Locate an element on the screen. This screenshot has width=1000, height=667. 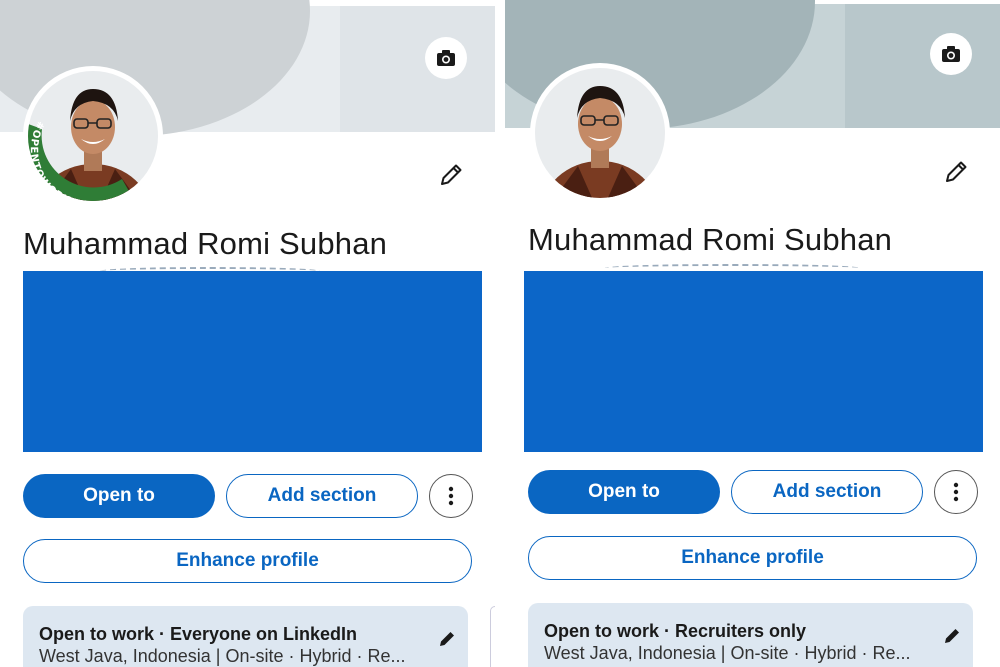
profile-photo: #OPENTOWORK is located at coordinates (93, 136).